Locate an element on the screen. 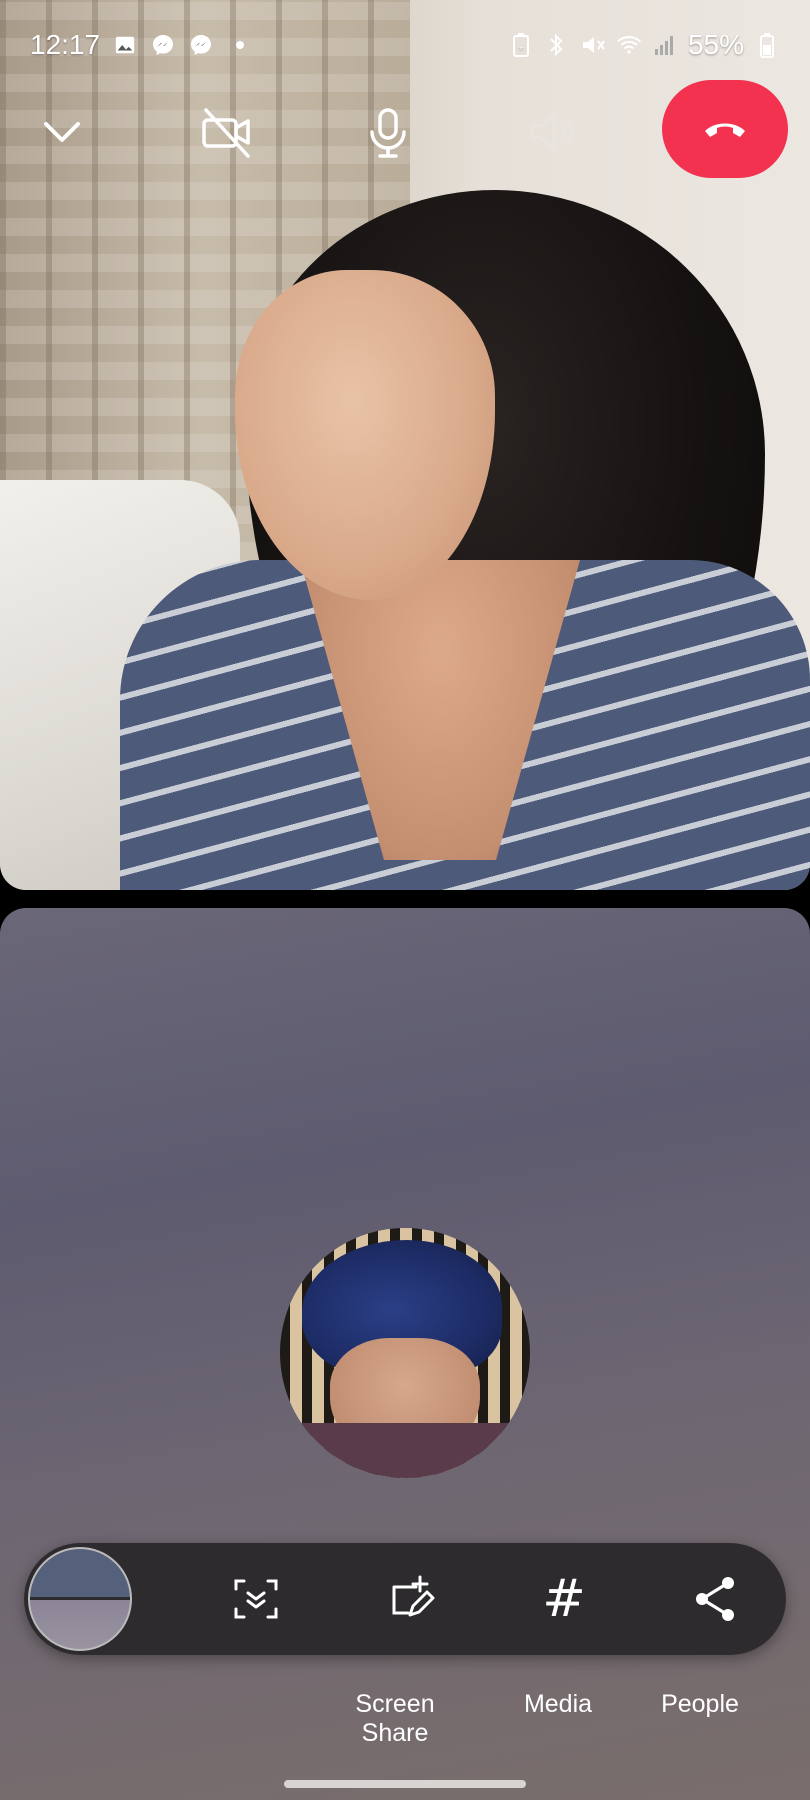 This screenshot has height=1800, width=810. end-call-icon is located at coordinates (725, 130).